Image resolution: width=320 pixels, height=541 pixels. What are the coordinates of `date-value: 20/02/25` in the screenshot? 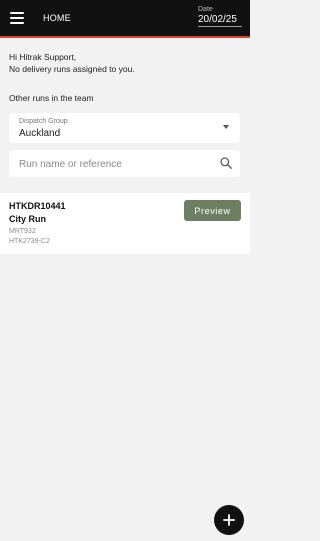 It's located at (220, 20).